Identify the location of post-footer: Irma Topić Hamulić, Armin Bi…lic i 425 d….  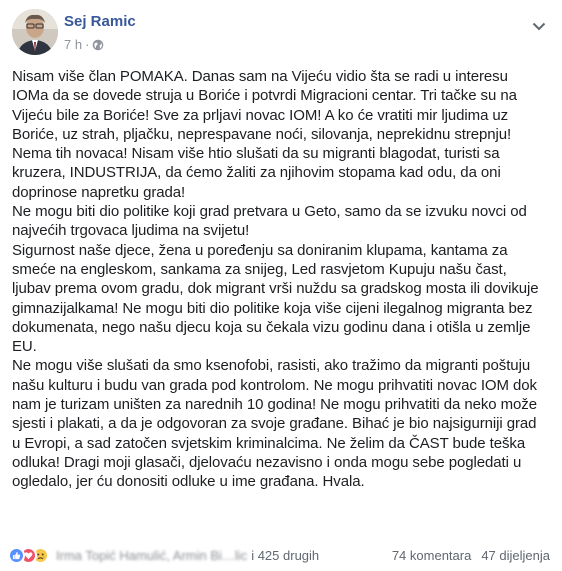
(279, 555).